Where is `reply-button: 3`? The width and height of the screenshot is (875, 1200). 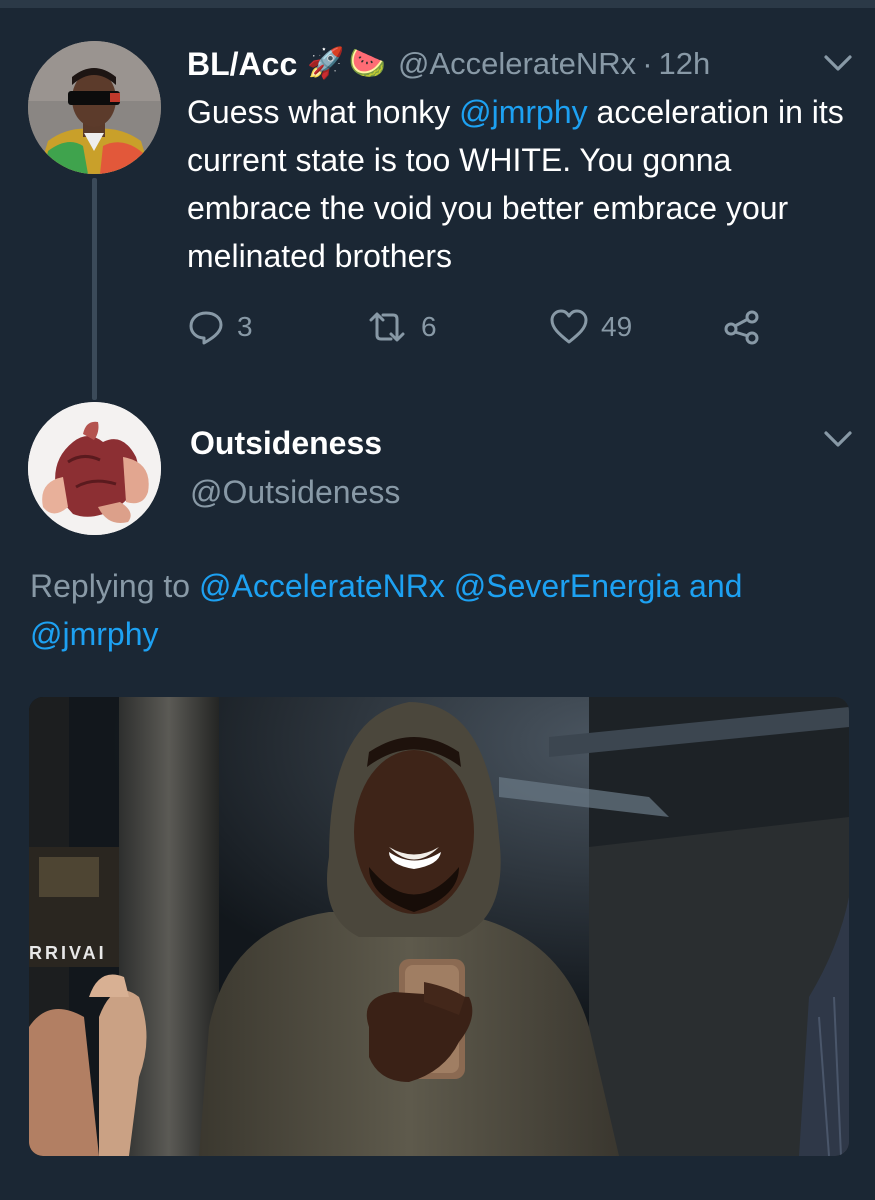 reply-button: 3 is located at coordinates (220, 327).